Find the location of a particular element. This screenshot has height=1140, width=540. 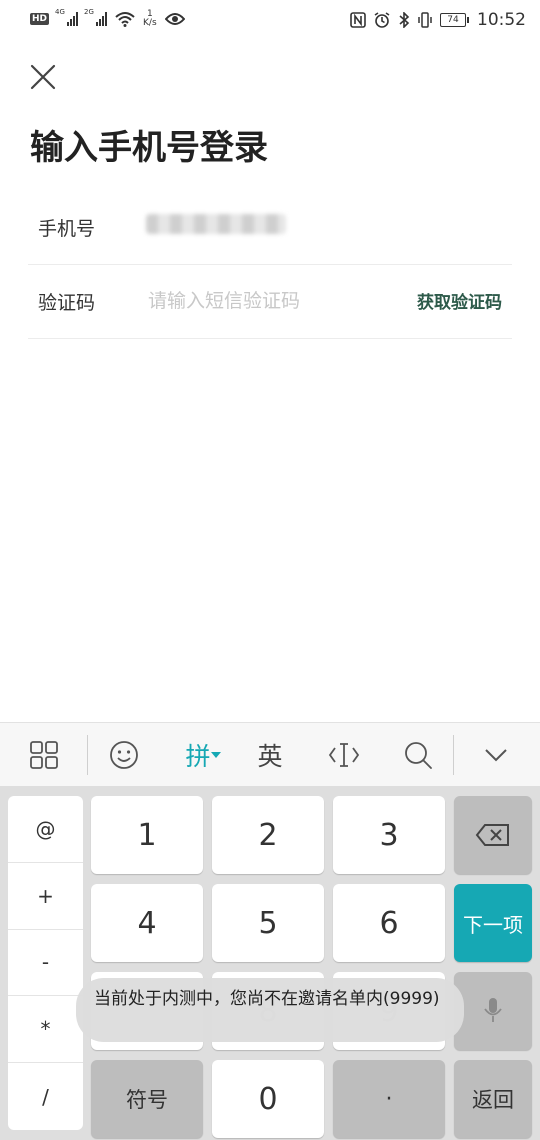

phone-label: 手机号 is located at coordinates (67, 229).